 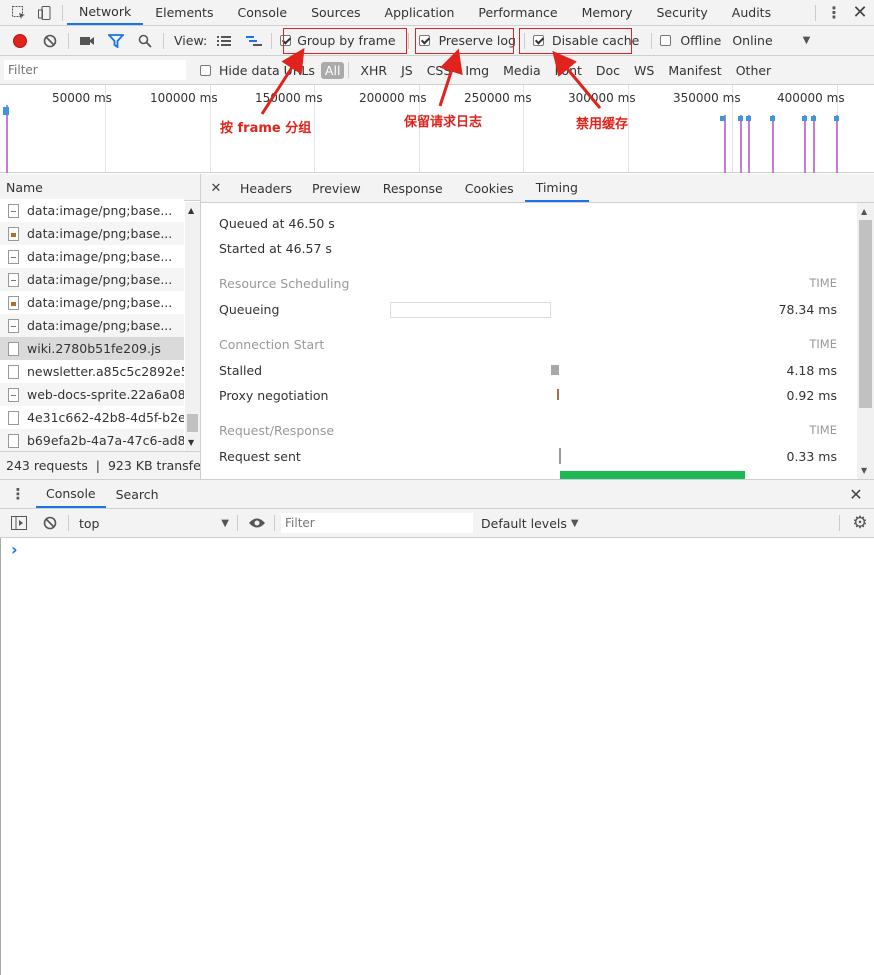 I want to click on drawer-tab-search: Search, so click(x=137, y=494).